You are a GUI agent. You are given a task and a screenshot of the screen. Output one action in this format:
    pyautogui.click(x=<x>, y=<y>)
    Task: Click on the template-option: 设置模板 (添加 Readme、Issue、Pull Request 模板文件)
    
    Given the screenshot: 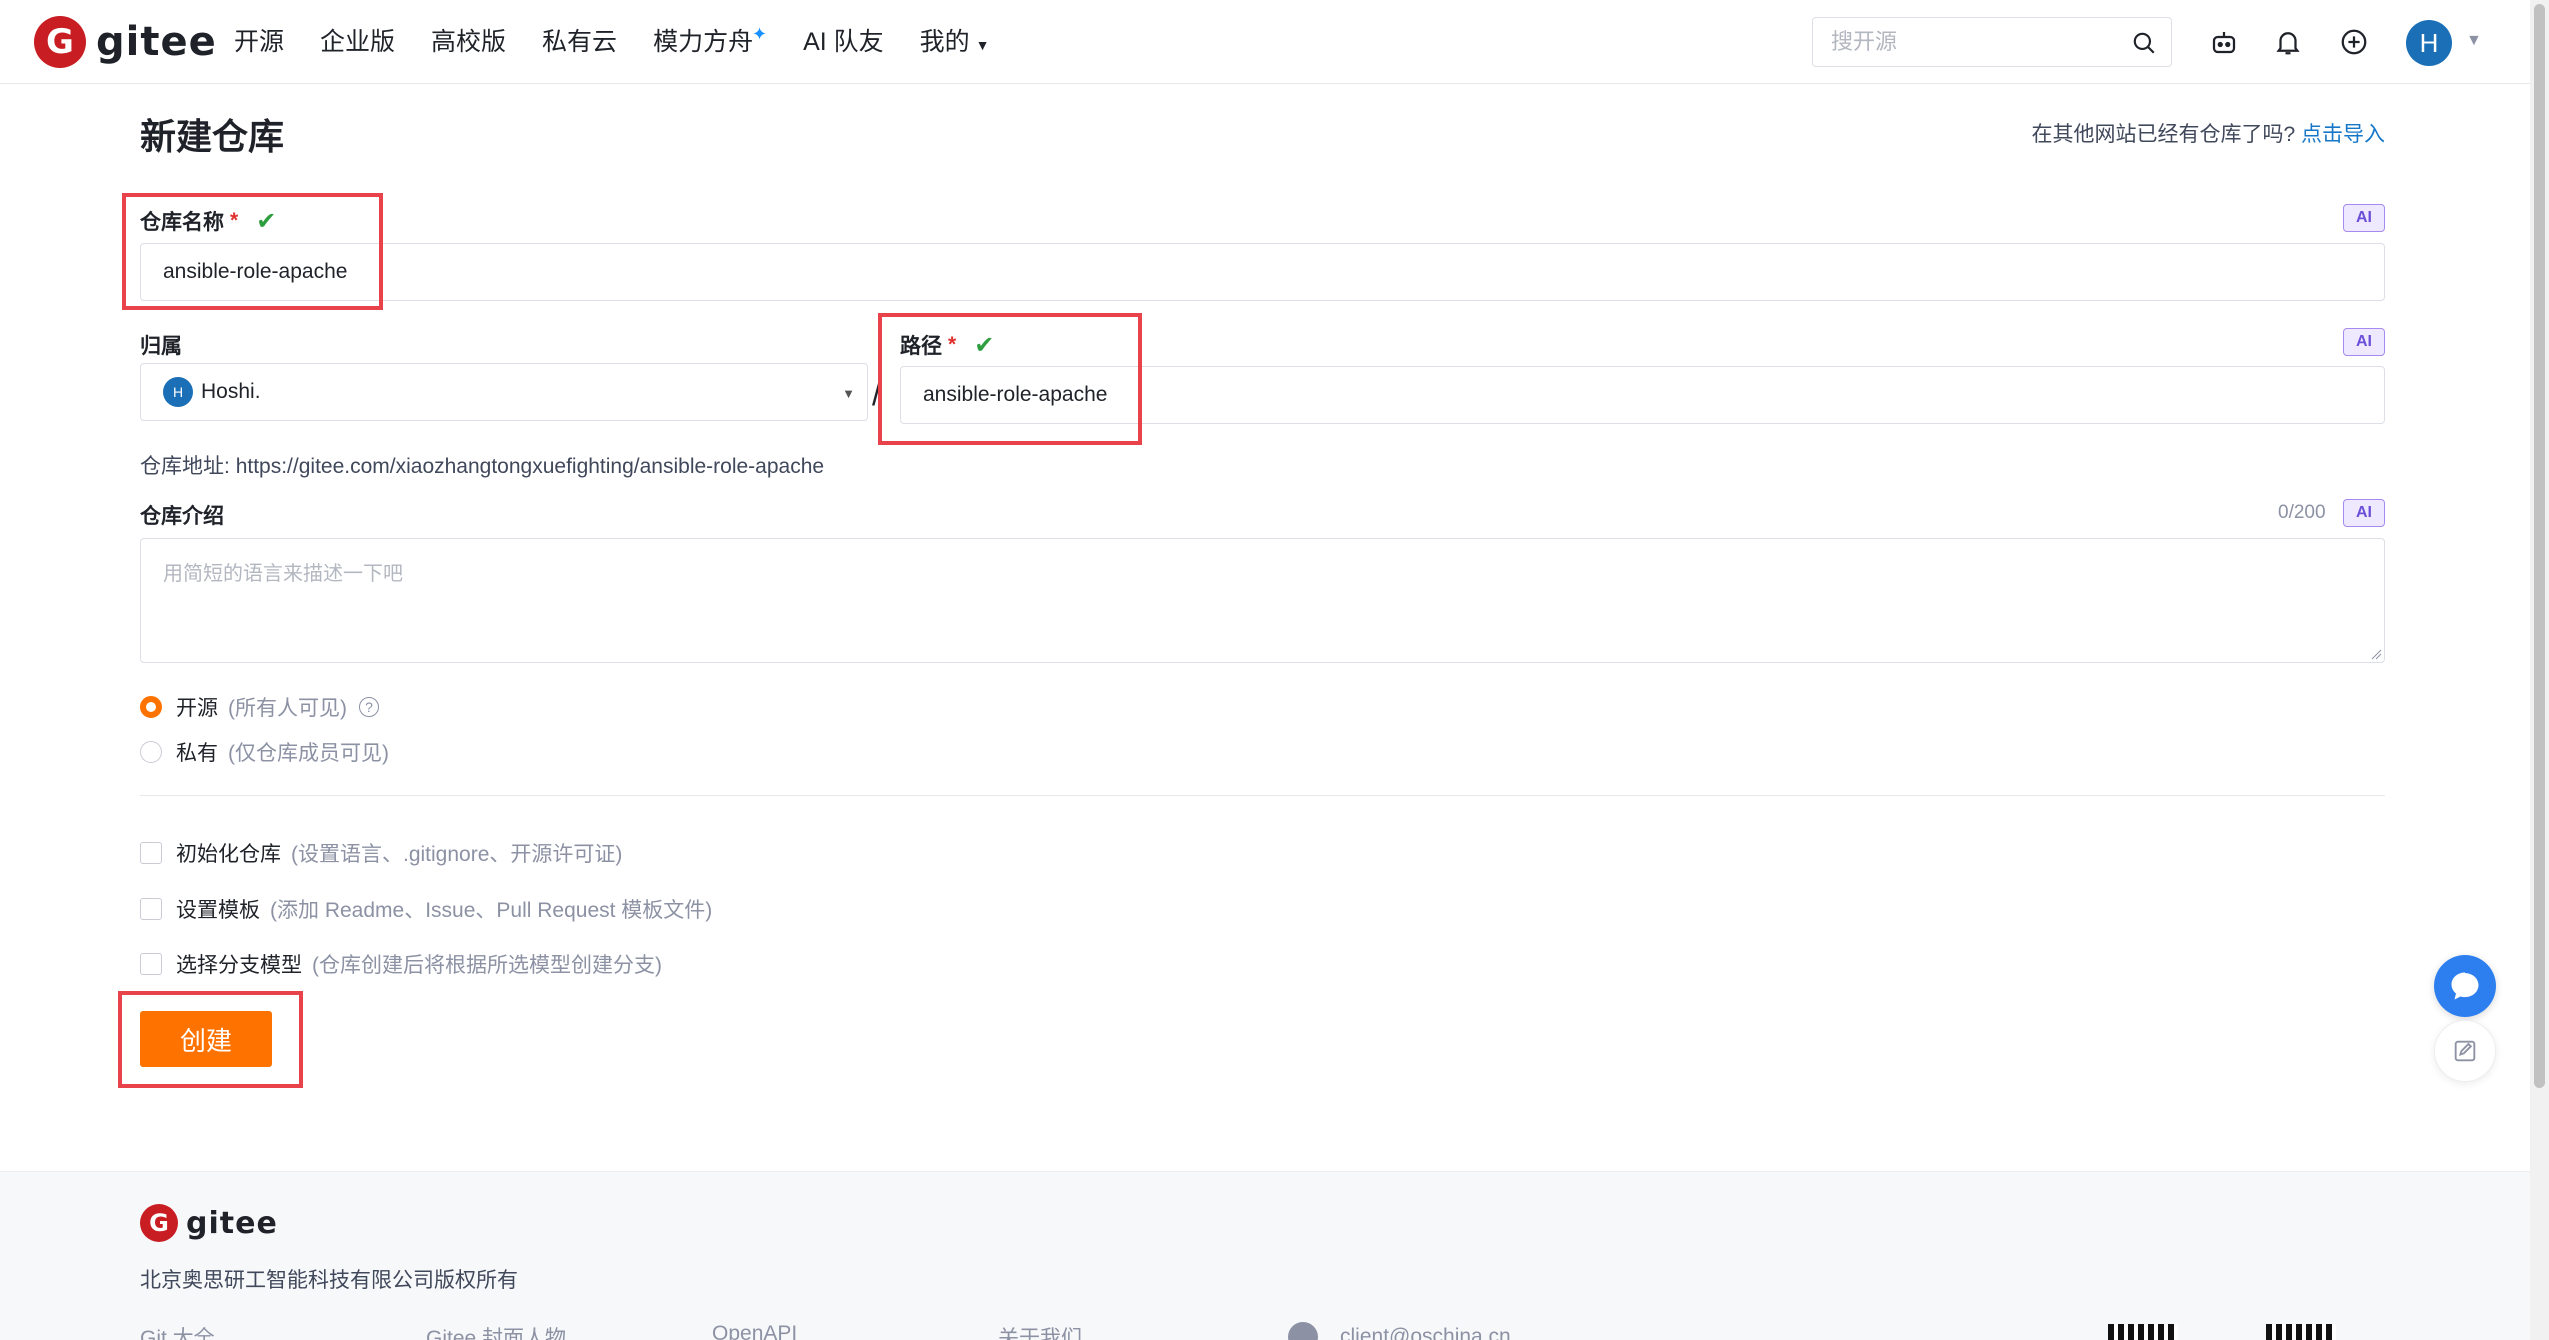 What is the action you would take?
    pyautogui.click(x=426, y=909)
    